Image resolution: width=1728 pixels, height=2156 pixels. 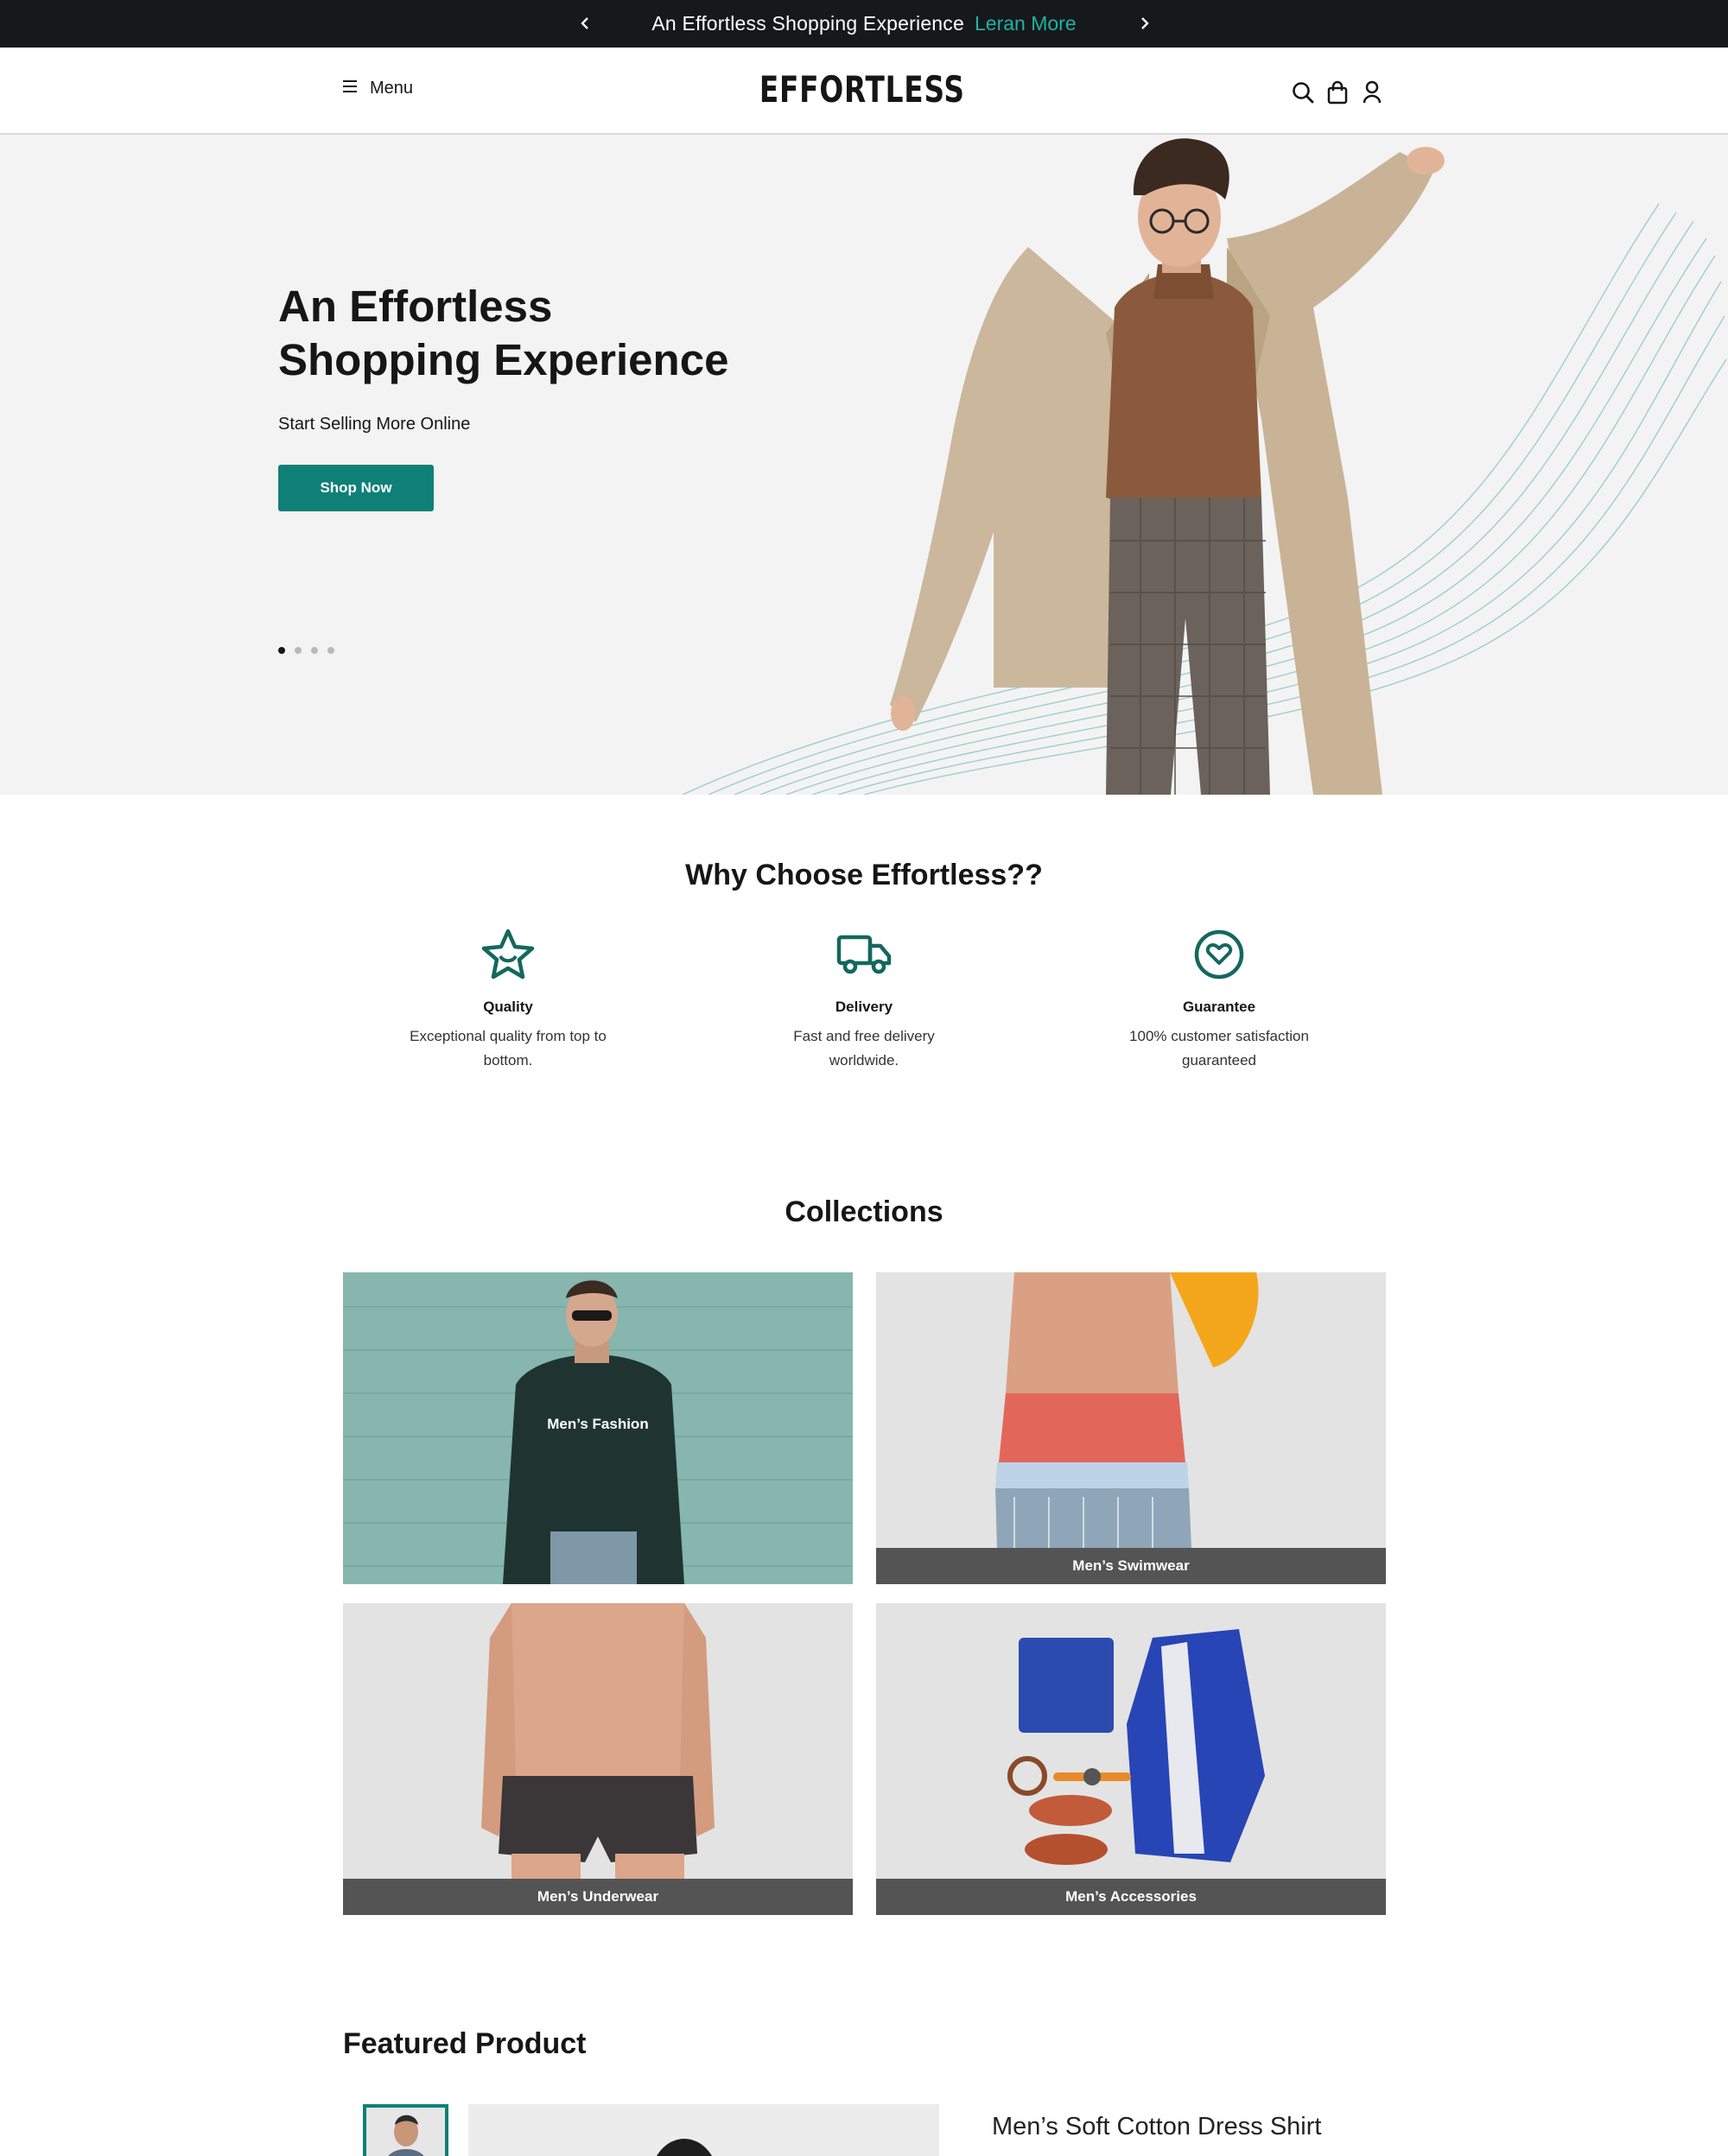 I want to click on truck-icon, so click(x=864, y=955).